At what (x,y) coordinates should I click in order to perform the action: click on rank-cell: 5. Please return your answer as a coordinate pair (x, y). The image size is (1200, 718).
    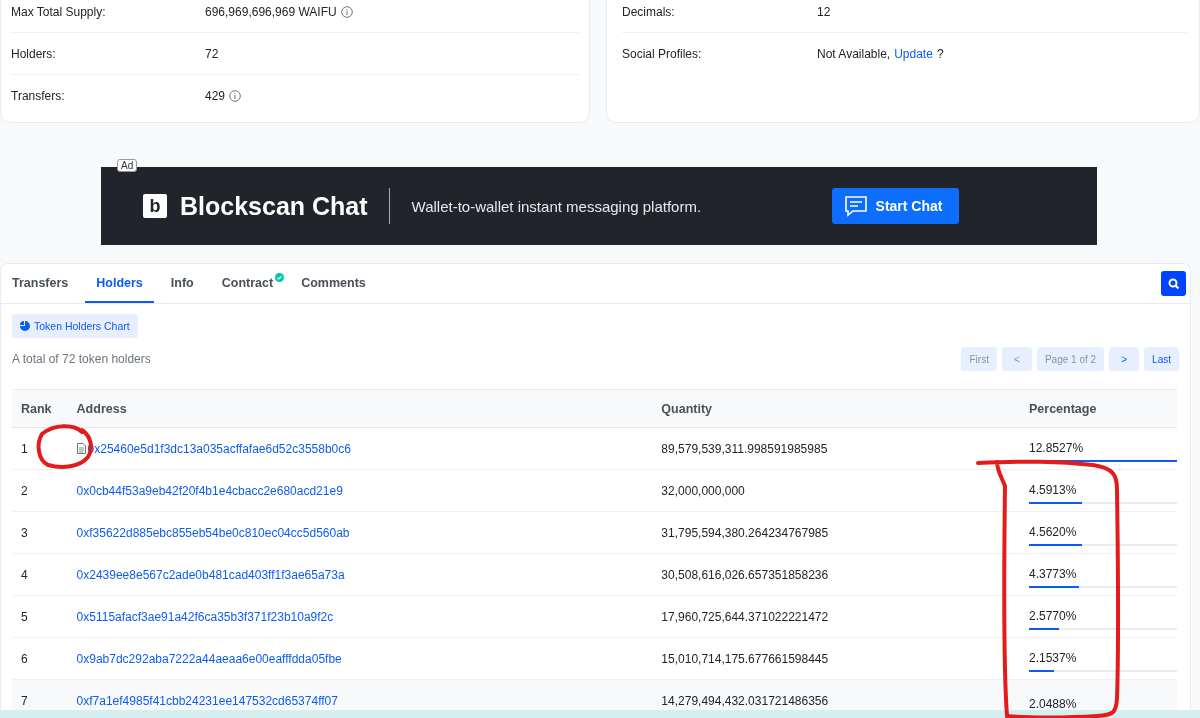
    Looking at the image, I should click on (24, 616).